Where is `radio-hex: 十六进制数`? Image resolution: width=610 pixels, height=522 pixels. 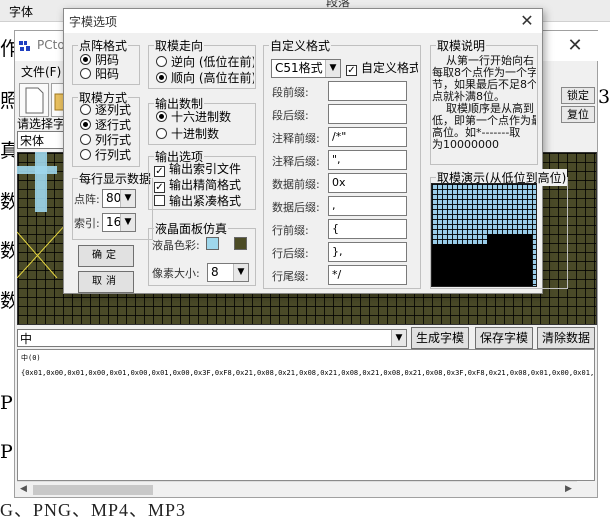 radio-hex: 十六进制数 is located at coordinates (193, 117).